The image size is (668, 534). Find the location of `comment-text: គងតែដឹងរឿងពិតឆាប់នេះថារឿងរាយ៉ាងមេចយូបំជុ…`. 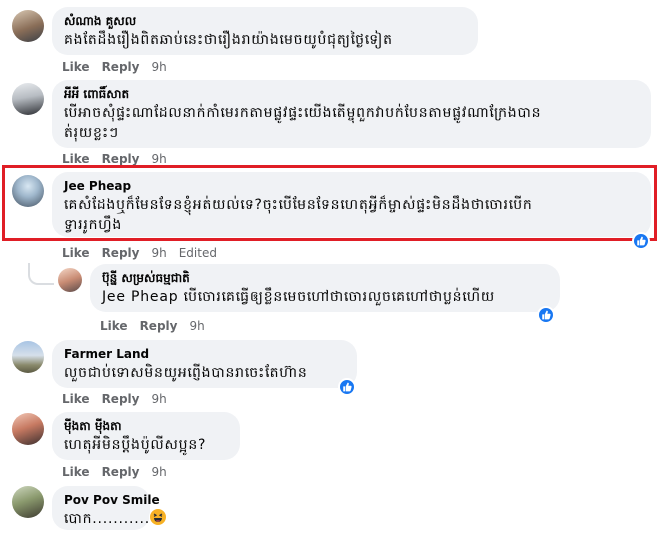

comment-text: គងតែដឹងរឿងពិតឆាប់នេះថារឿងរាយ៉ាងមេចយូបំជុ… is located at coordinates (228, 40).